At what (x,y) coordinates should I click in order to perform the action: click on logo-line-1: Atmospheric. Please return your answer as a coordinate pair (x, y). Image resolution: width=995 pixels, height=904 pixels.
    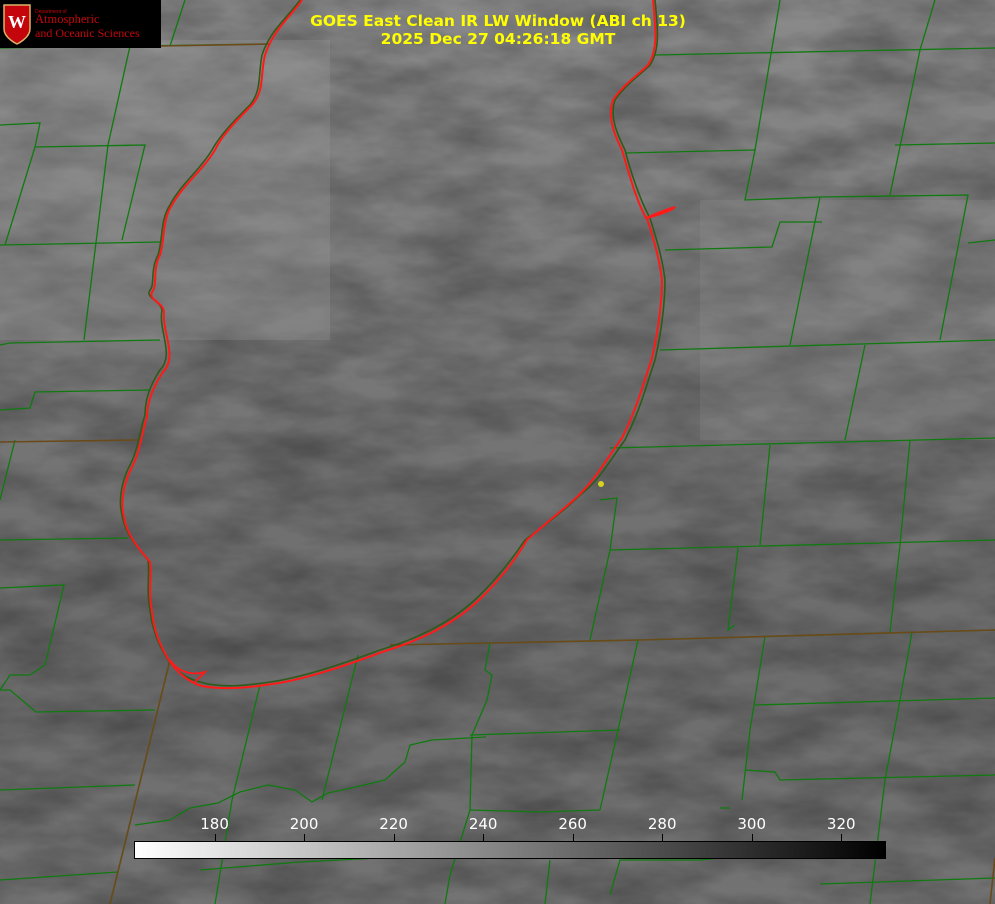
    Looking at the image, I should click on (67, 19).